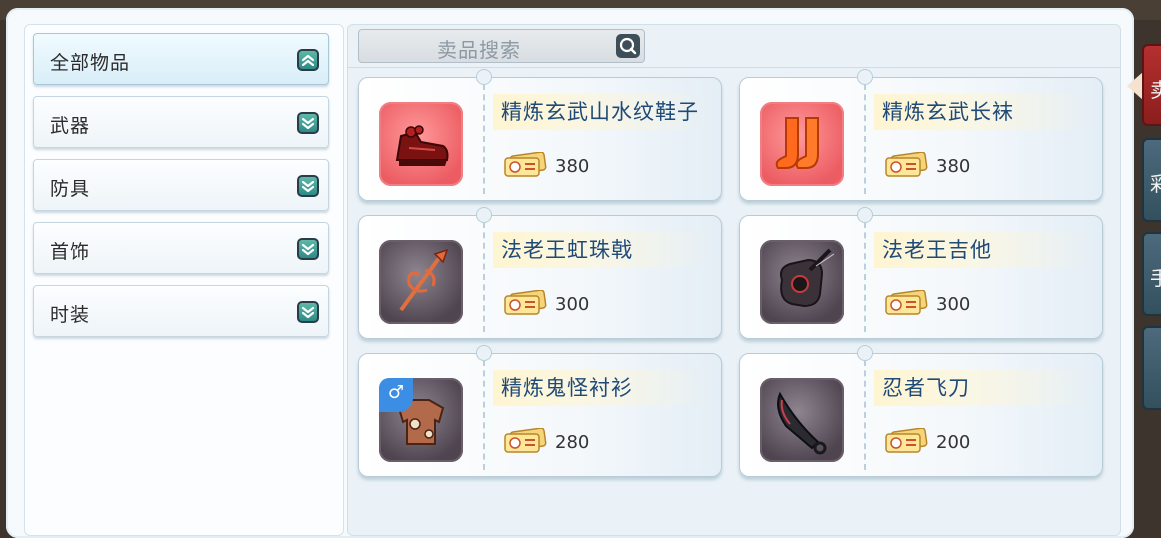 Image resolution: width=1161 pixels, height=538 pixels. I want to click on side-tab-3: 手, so click(1151, 274).